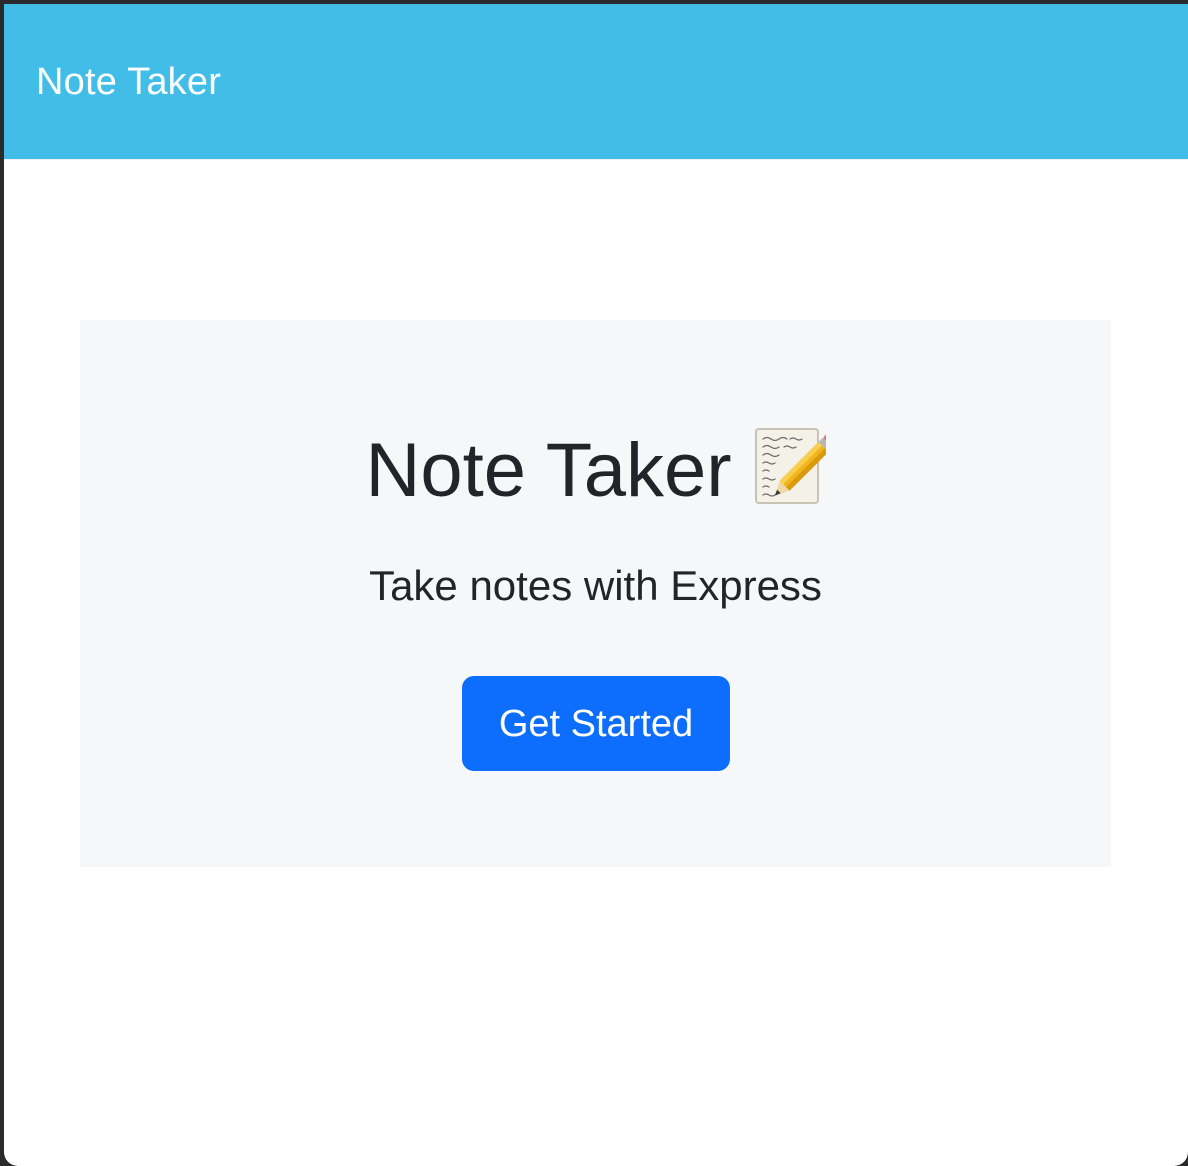 The height and width of the screenshot is (1166, 1188). I want to click on page-title: Note Taker, so click(548, 470).